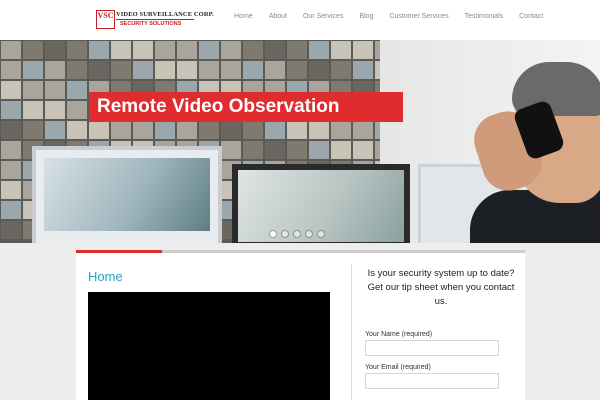  What do you see at coordinates (323, 17) in the screenshot?
I see `nav-our-services: Our Services` at bounding box center [323, 17].